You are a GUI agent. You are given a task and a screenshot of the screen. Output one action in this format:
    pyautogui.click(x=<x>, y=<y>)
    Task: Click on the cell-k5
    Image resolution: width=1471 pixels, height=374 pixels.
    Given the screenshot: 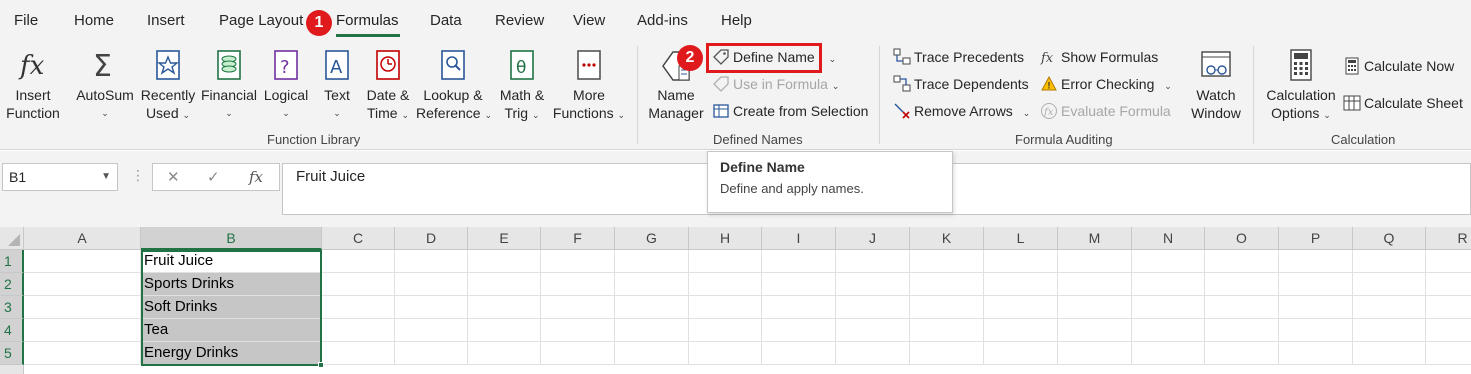 What is the action you would take?
    pyautogui.click(x=947, y=353)
    